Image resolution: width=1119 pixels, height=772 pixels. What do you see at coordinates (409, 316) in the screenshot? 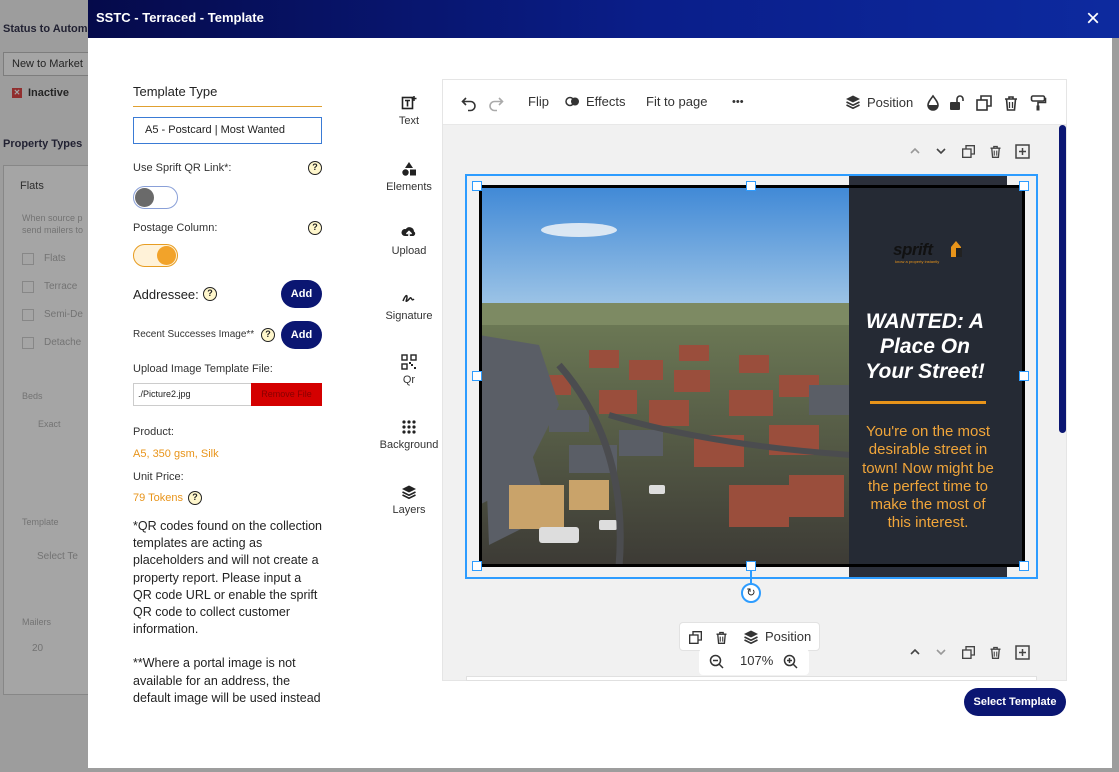
I see `rail-label: Signature` at bounding box center [409, 316].